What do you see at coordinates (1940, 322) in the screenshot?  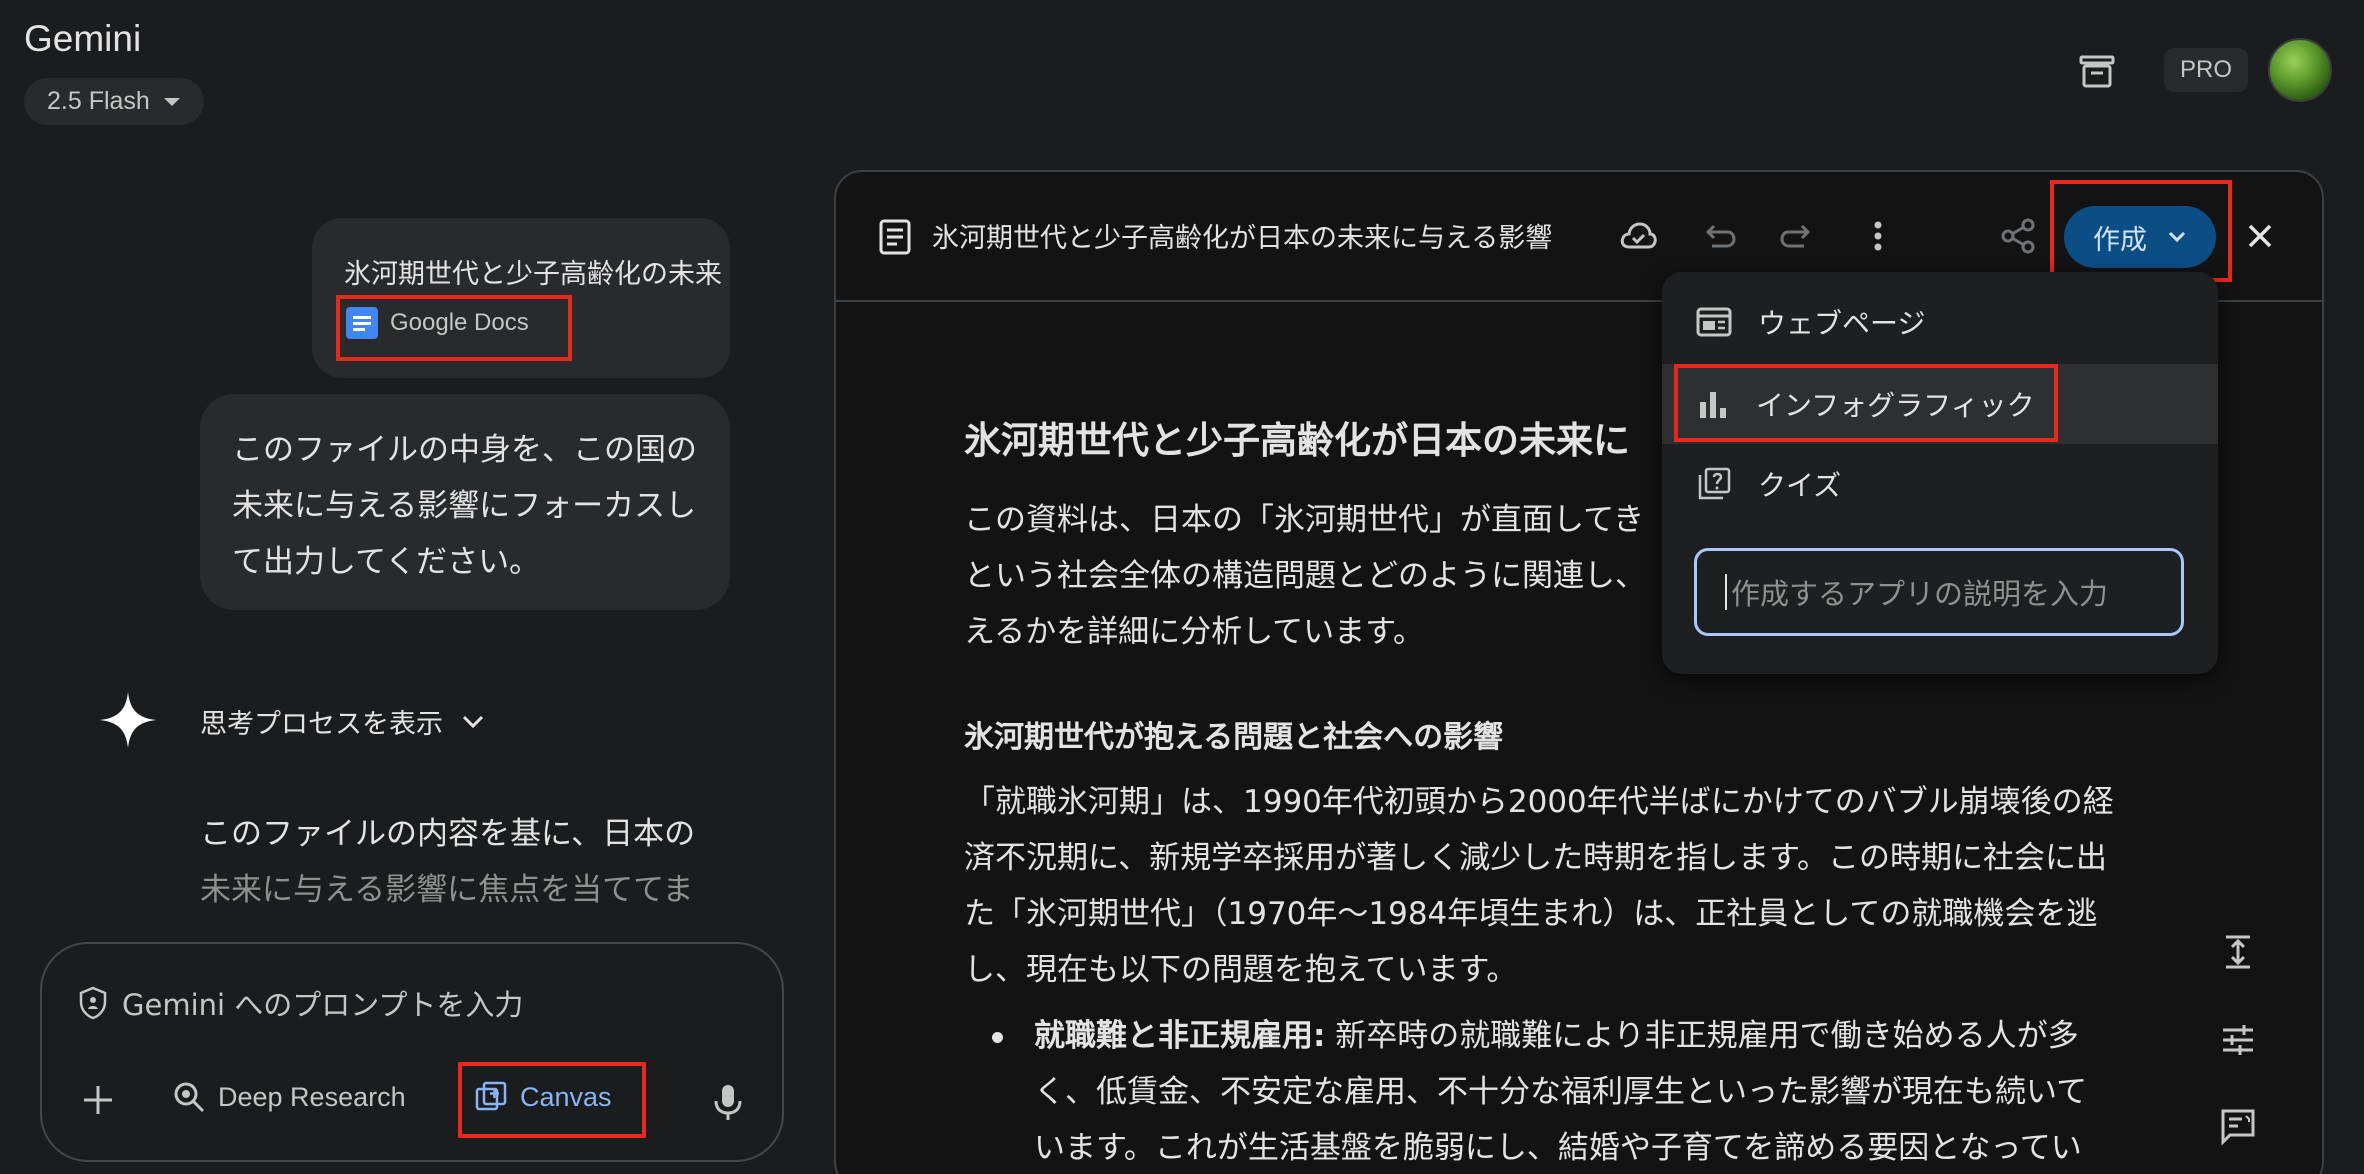 I see `menu-item-webpage: ウェブページ` at bounding box center [1940, 322].